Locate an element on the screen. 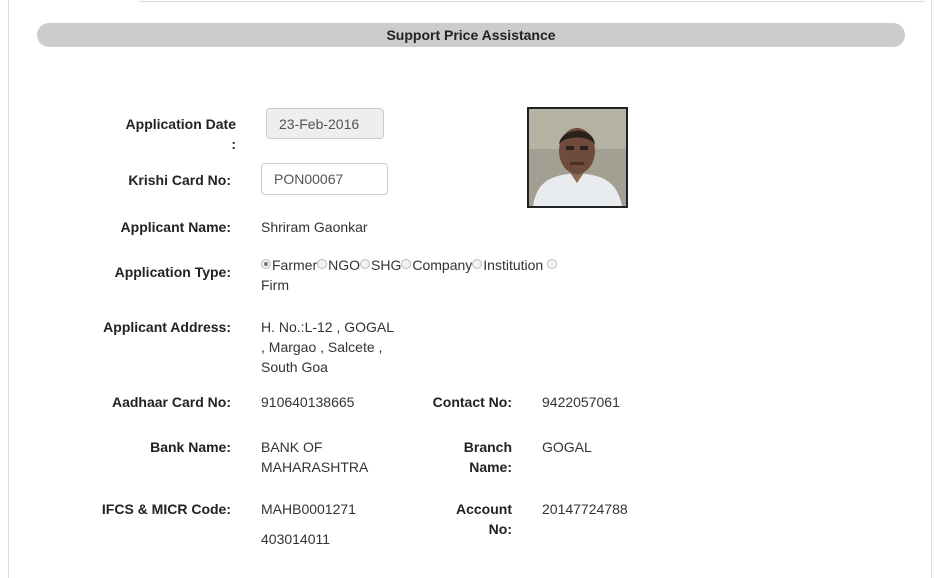 This screenshot has height=578, width=944. applicant-photo is located at coordinates (577, 157).